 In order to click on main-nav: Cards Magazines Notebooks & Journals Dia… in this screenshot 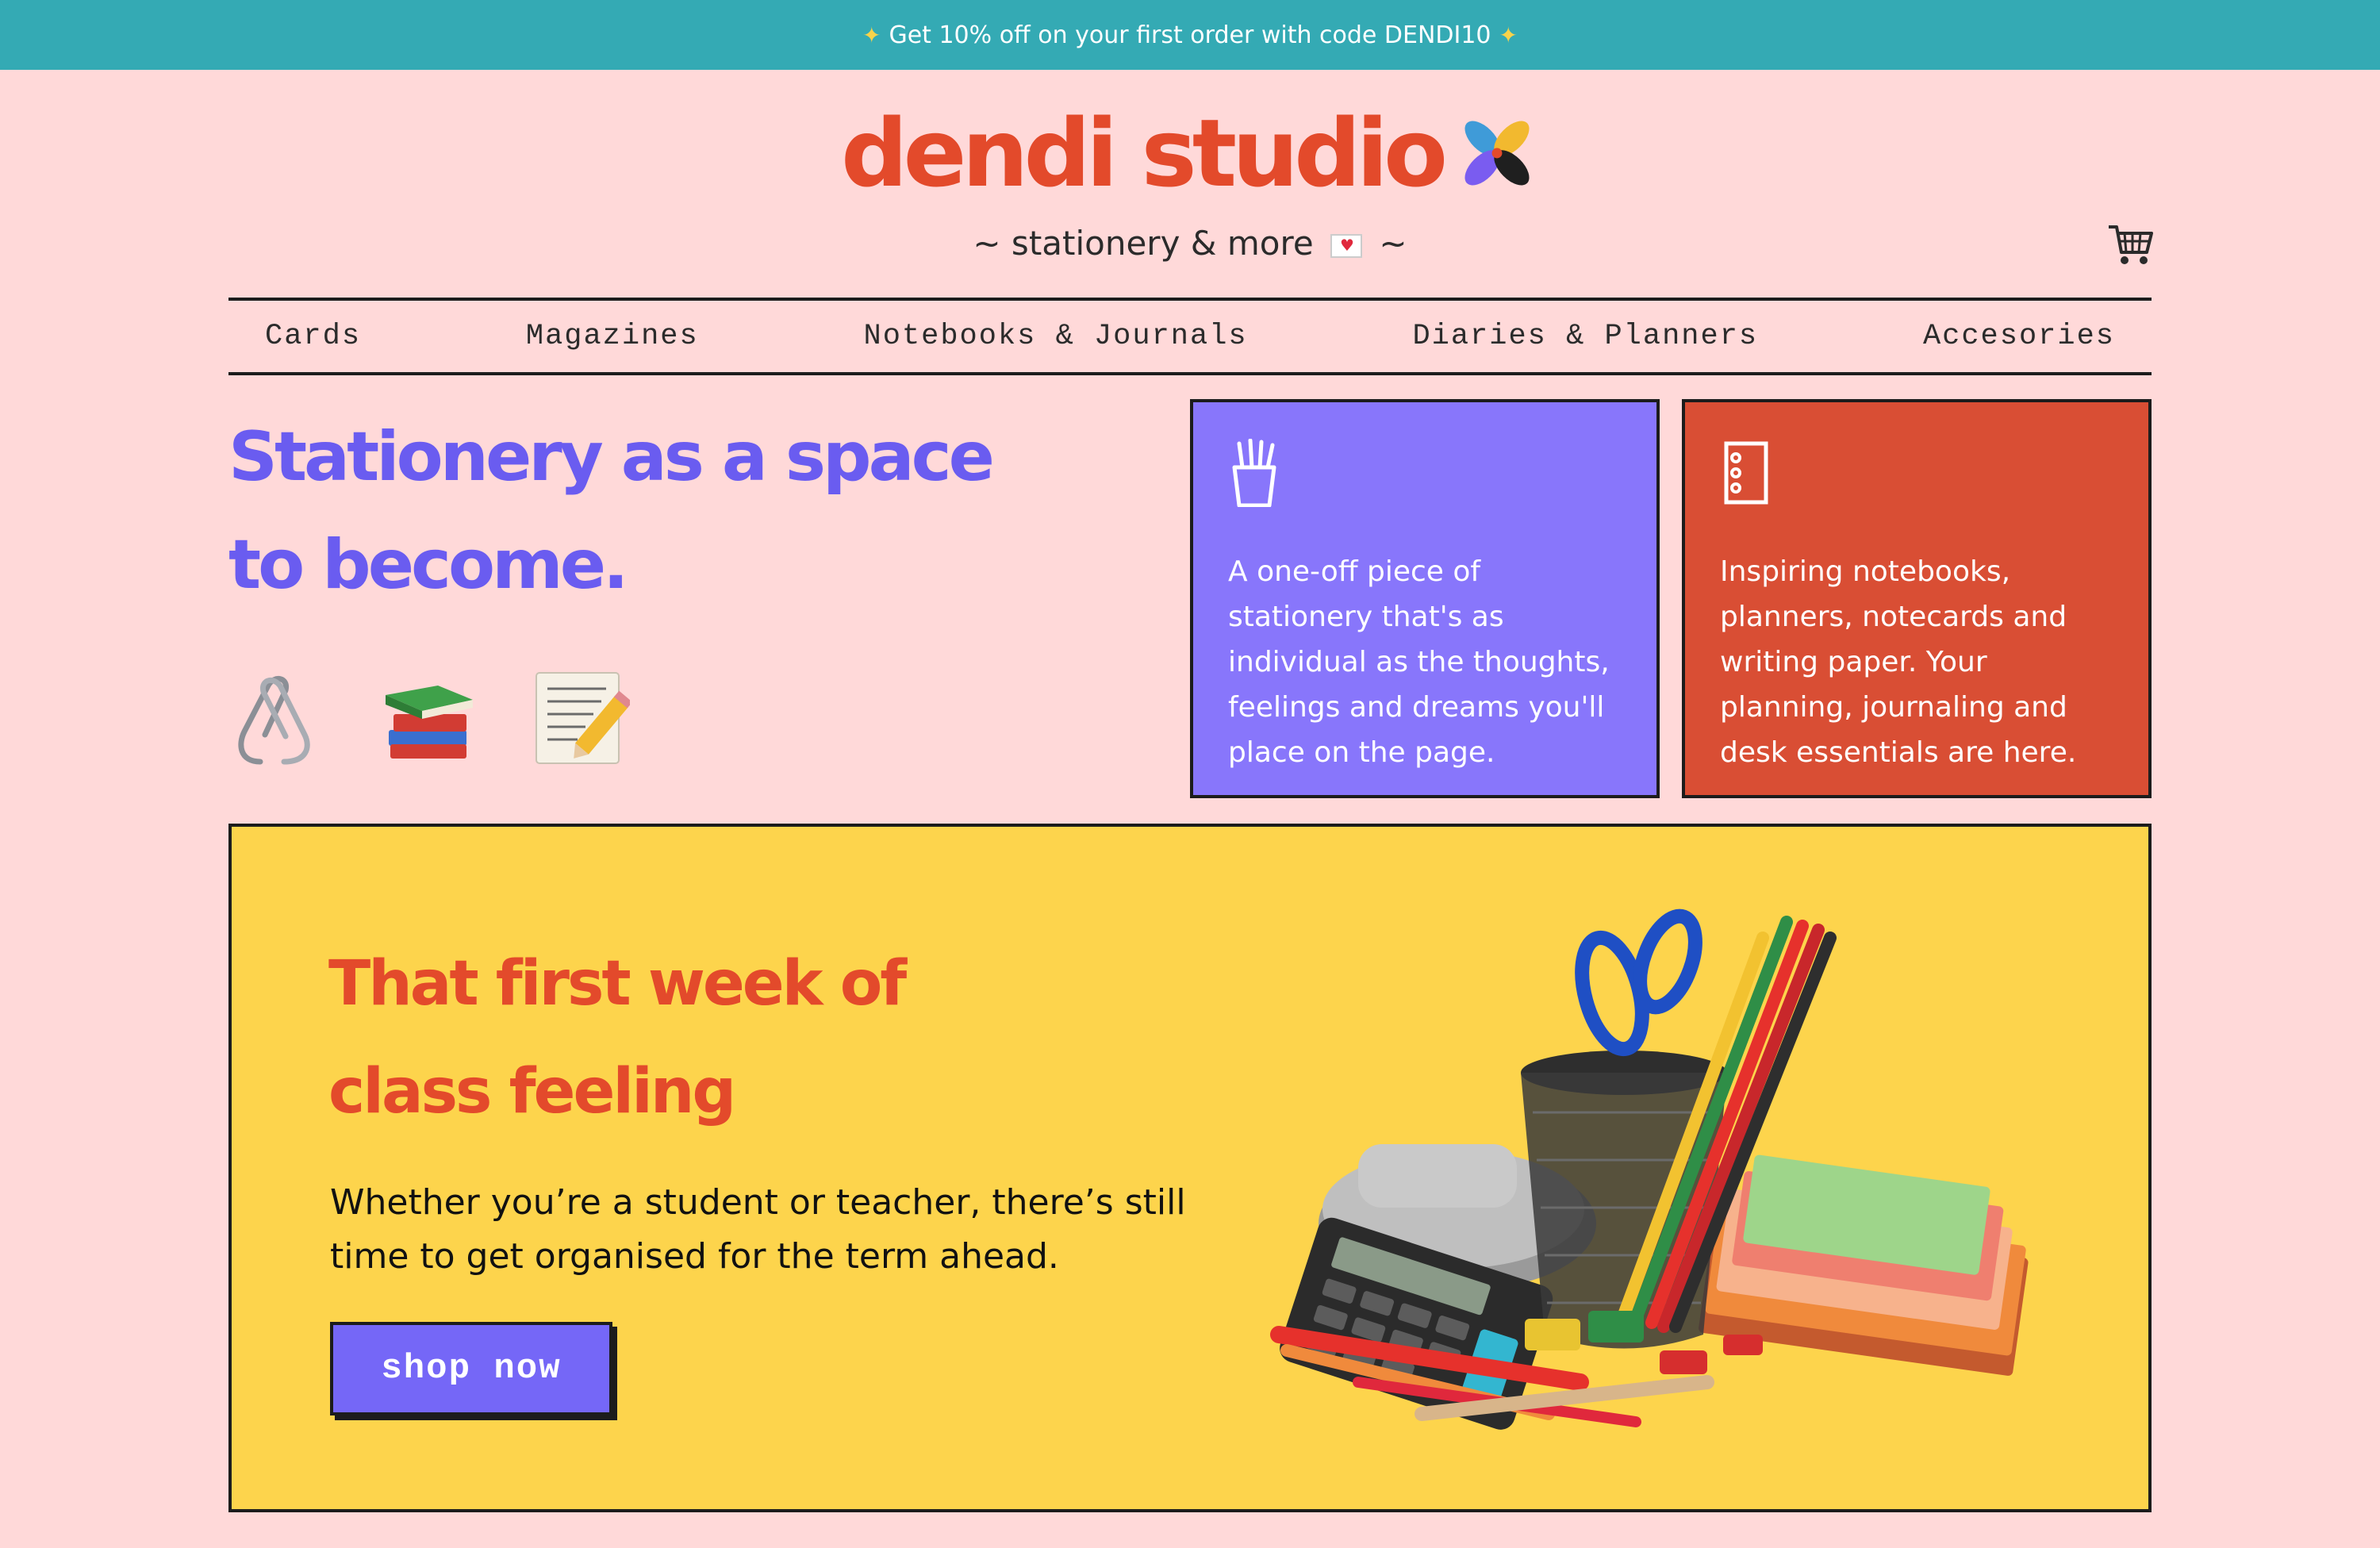, I will do `click(1190, 336)`.